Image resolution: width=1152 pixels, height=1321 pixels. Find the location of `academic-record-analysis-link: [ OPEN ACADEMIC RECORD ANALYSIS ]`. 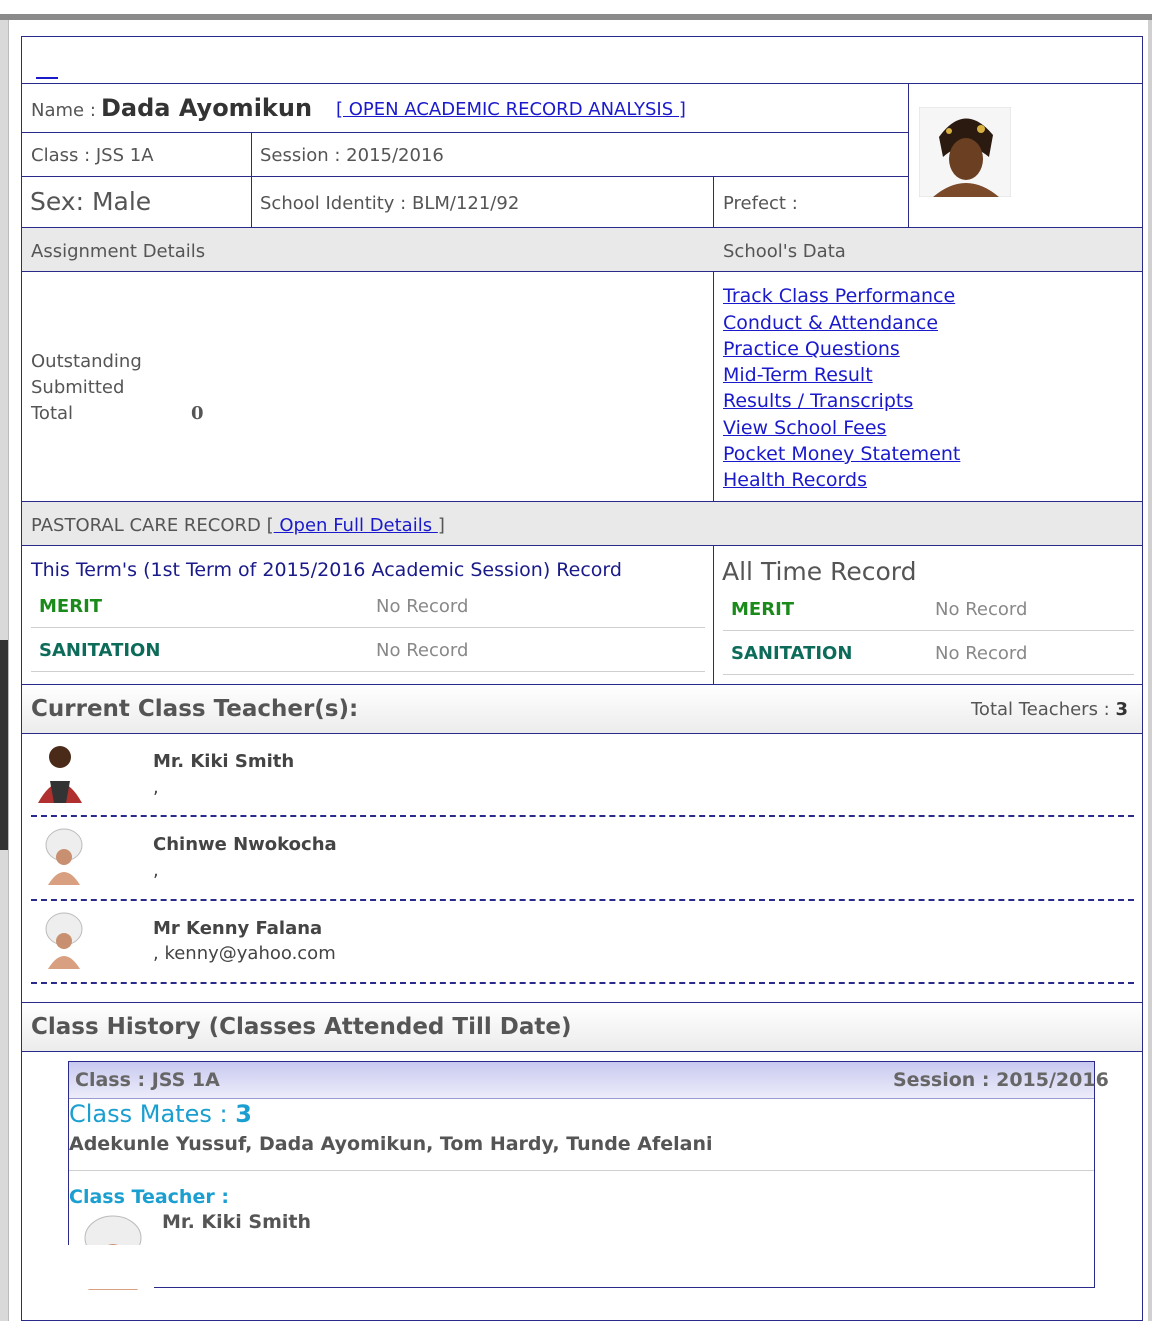

academic-record-analysis-link: [ OPEN ACADEMIC RECORD ANALYSIS ] is located at coordinates (511, 109).